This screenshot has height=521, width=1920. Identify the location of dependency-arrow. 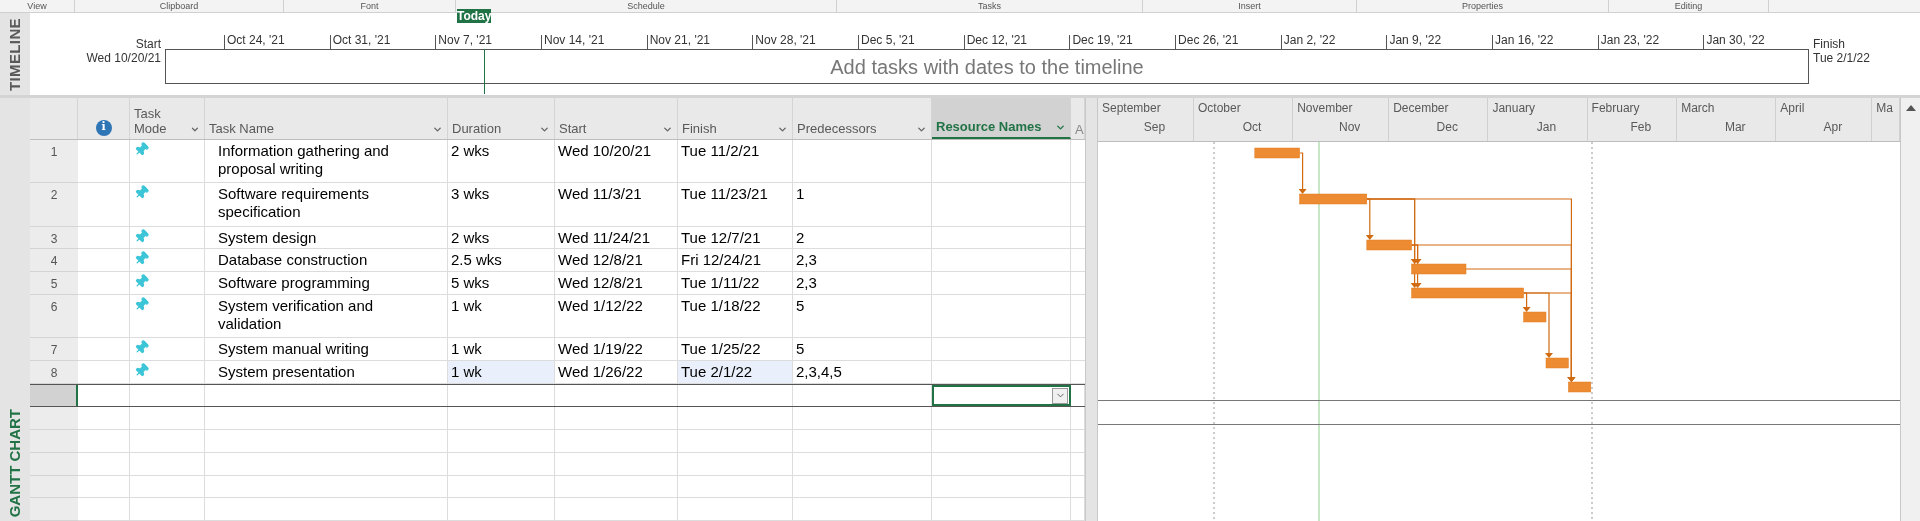
(1302, 173).